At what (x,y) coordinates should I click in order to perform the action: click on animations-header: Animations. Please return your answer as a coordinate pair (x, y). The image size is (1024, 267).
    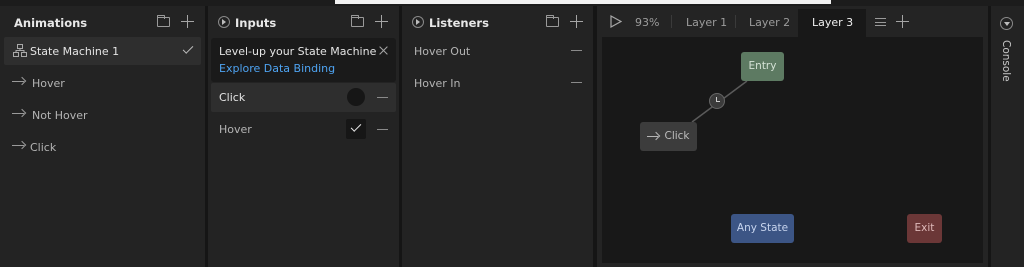
    Looking at the image, I should click on (102, 21).